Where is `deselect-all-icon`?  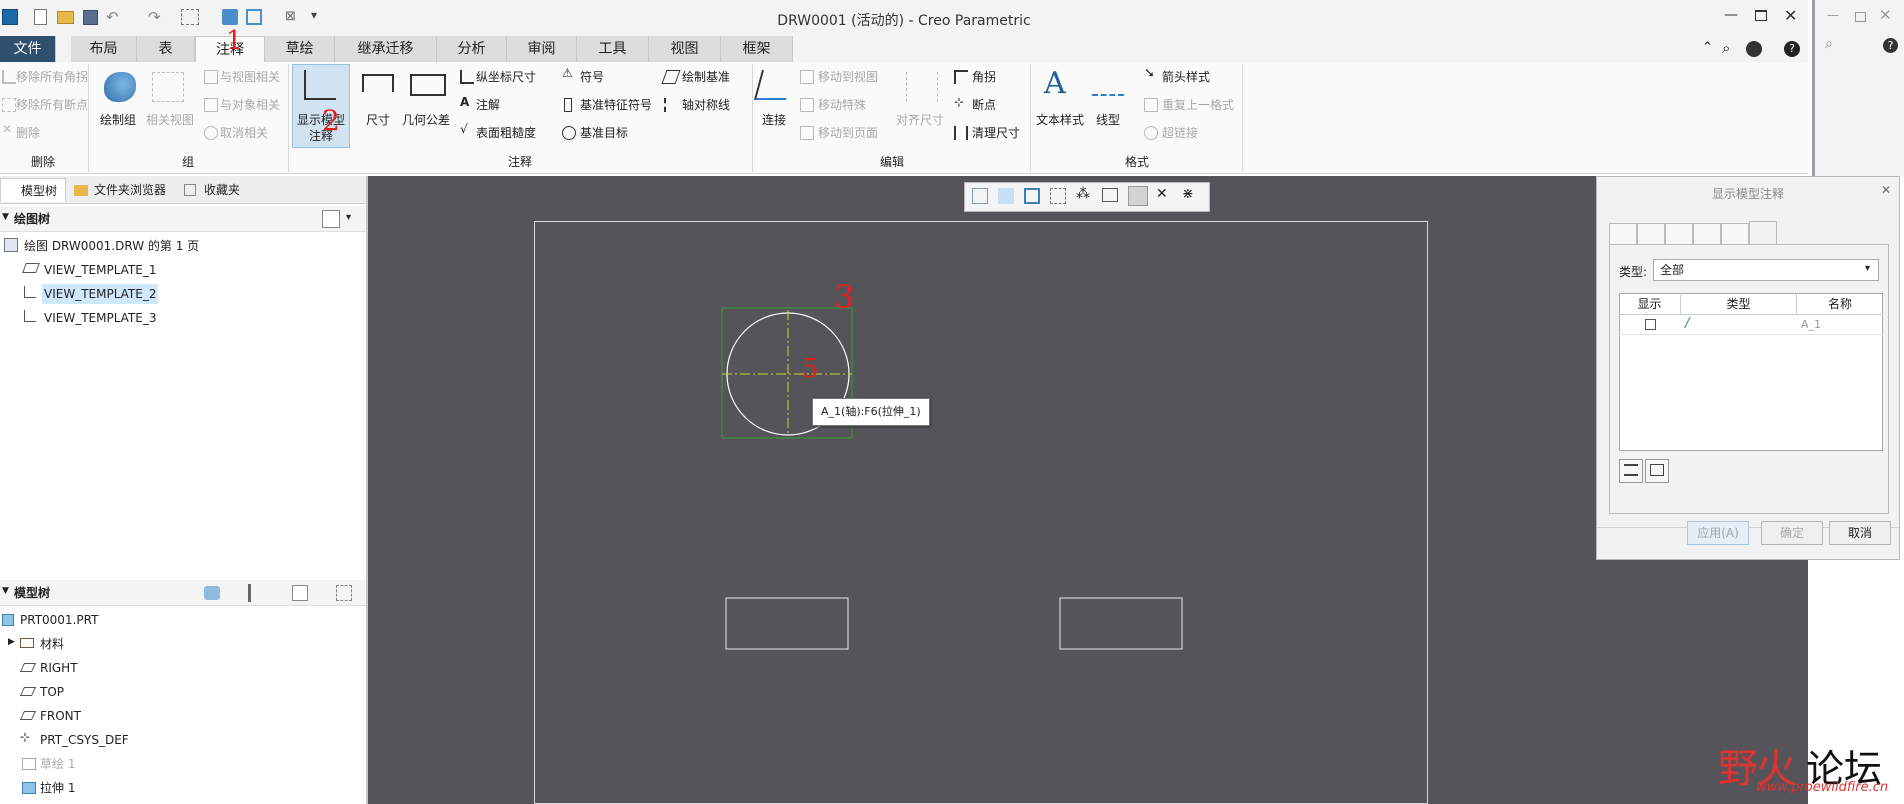 deselect-all-icon is located at coordinates (1657, 470).